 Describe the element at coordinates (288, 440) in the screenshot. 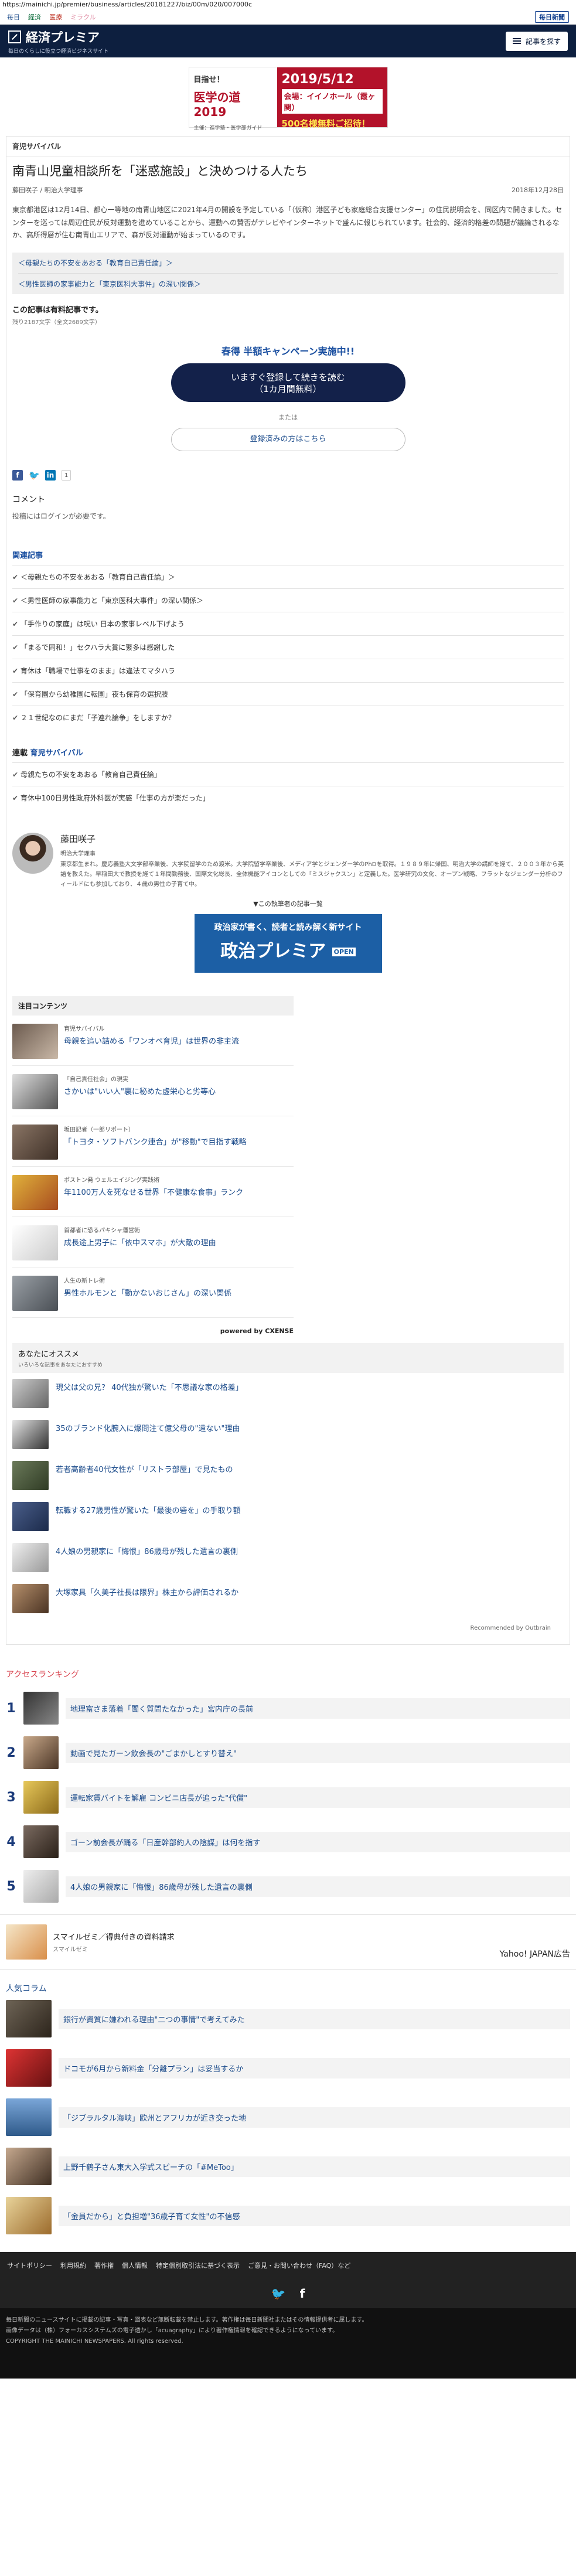

I see `login-button: 登録済みの方はこちら` at that location.